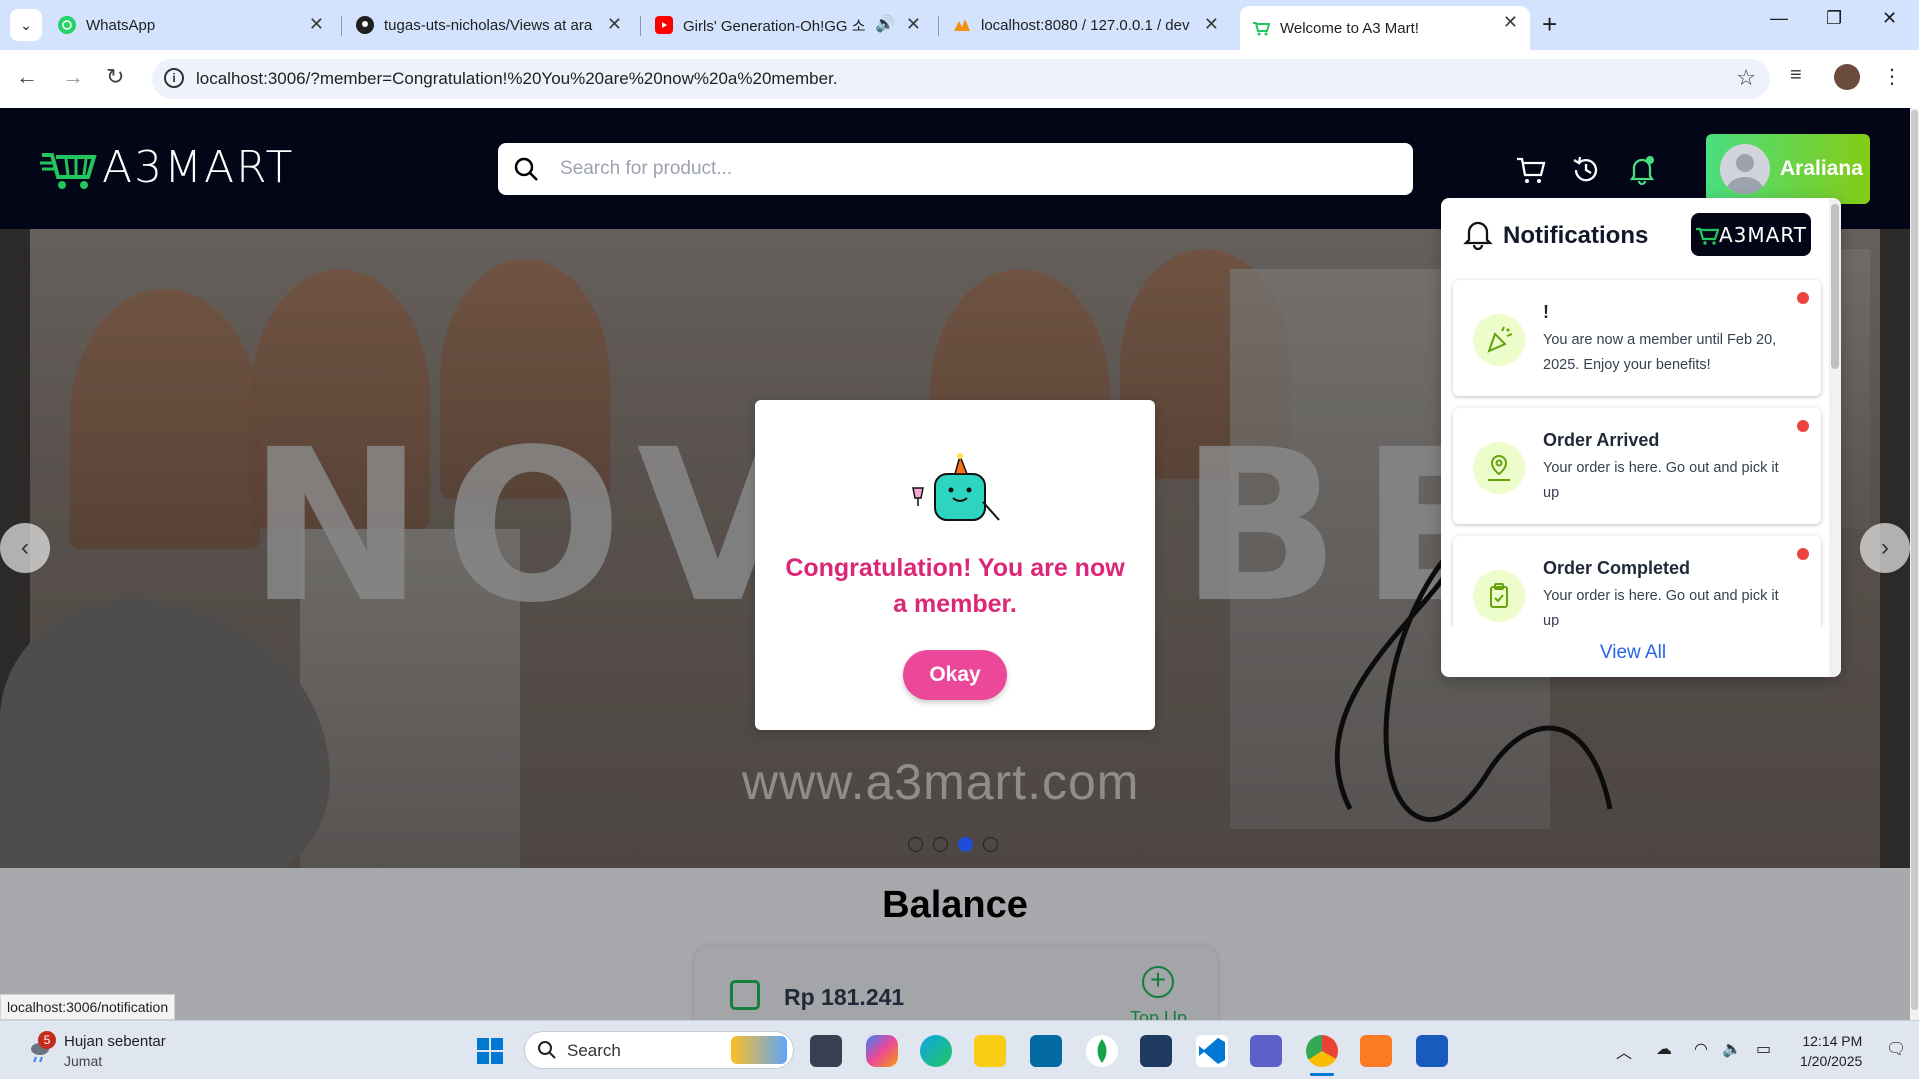  I want to click on site-info-icon: i, so click(174, 78).